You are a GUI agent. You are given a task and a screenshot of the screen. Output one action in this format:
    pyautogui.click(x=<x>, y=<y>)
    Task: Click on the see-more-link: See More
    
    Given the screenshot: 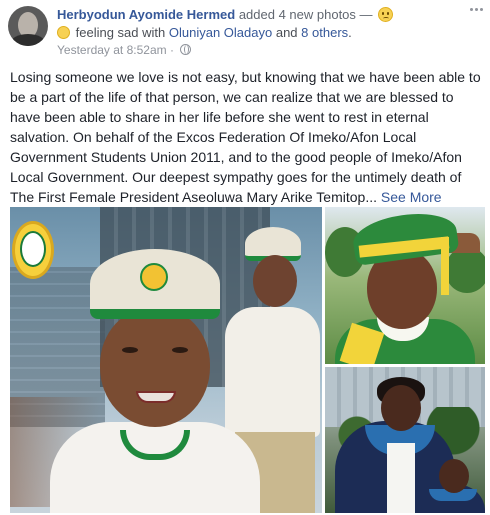 What is the action you would take?
    pyautogui.click(x=411, y=197)
    